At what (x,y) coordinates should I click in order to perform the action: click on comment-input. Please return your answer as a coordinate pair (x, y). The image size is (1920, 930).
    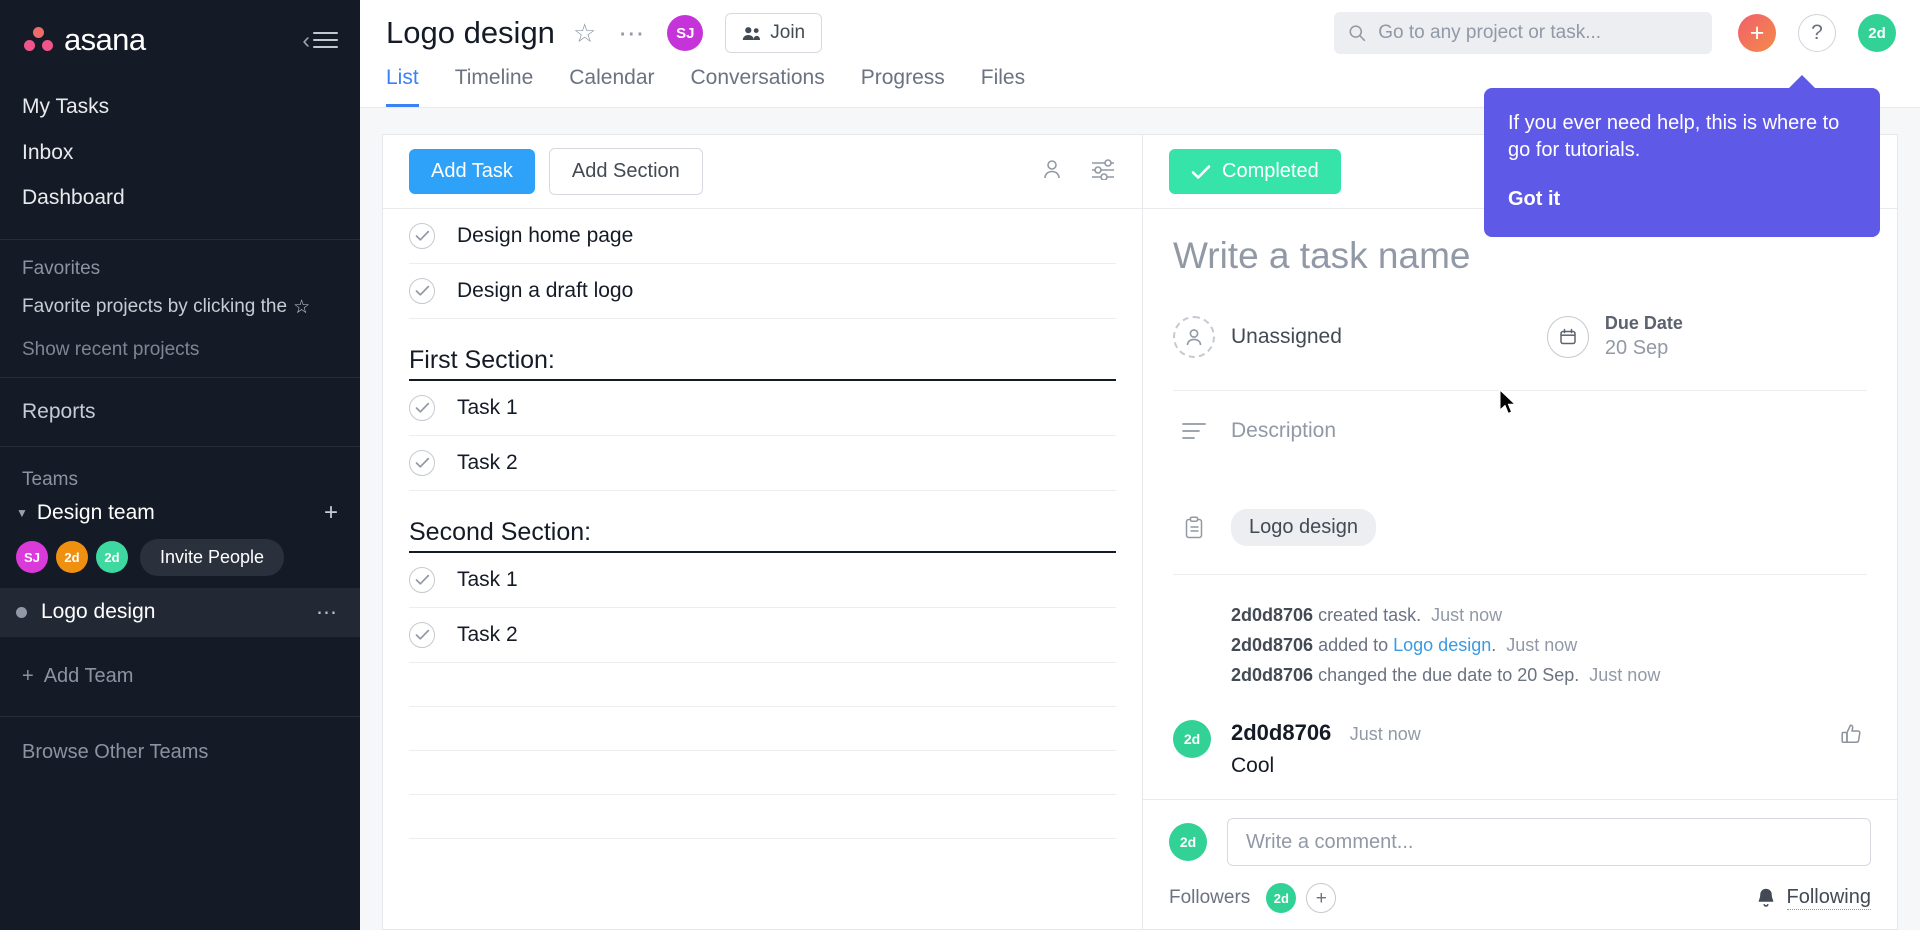
    Looking at the image, I should click on (1549, 842).